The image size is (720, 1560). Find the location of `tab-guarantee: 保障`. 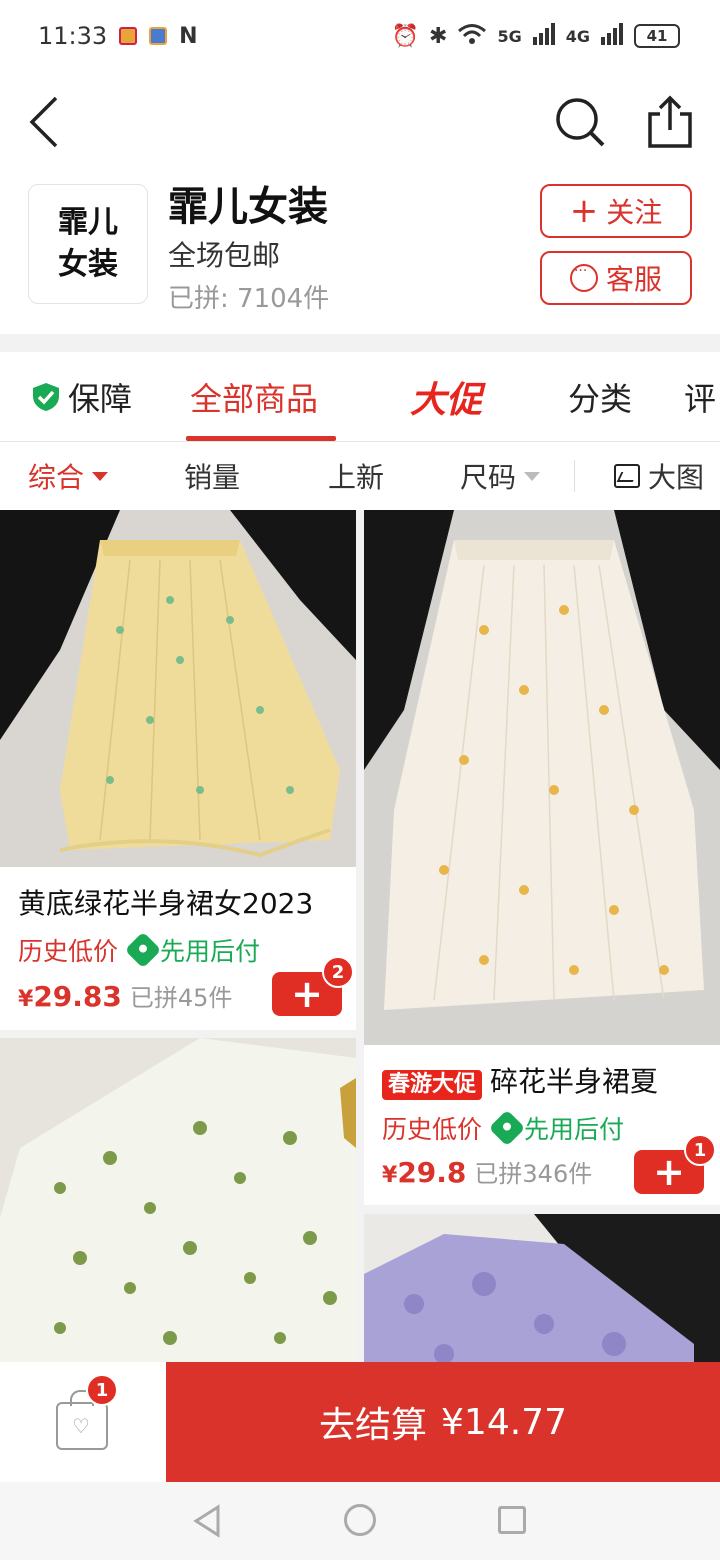

tab-guarantee: 保障 is located at coordinates (81, 397).